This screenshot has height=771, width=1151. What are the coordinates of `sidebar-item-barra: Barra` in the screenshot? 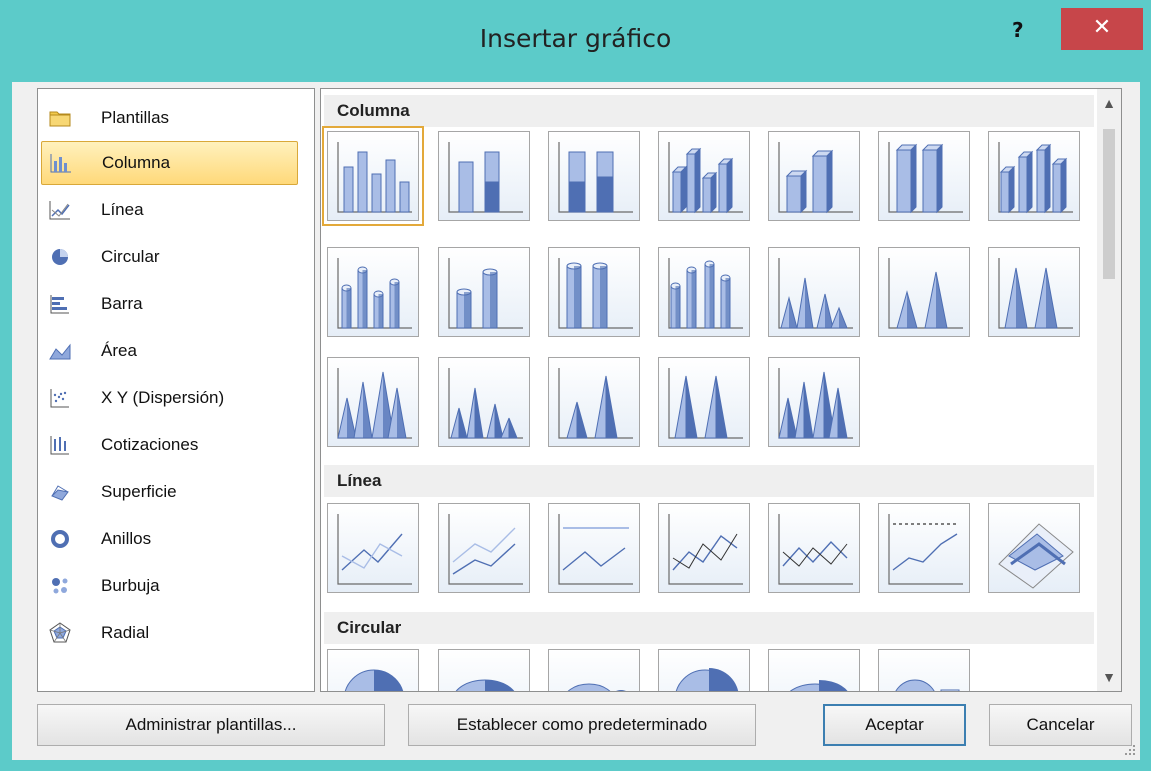 It's located at (168, 304).